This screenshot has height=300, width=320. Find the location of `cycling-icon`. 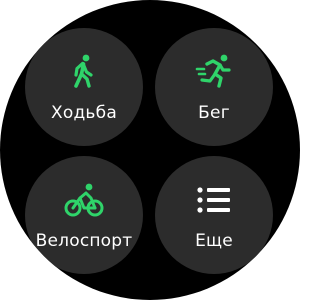

cycling-icon is located at coordinates (84, 200).